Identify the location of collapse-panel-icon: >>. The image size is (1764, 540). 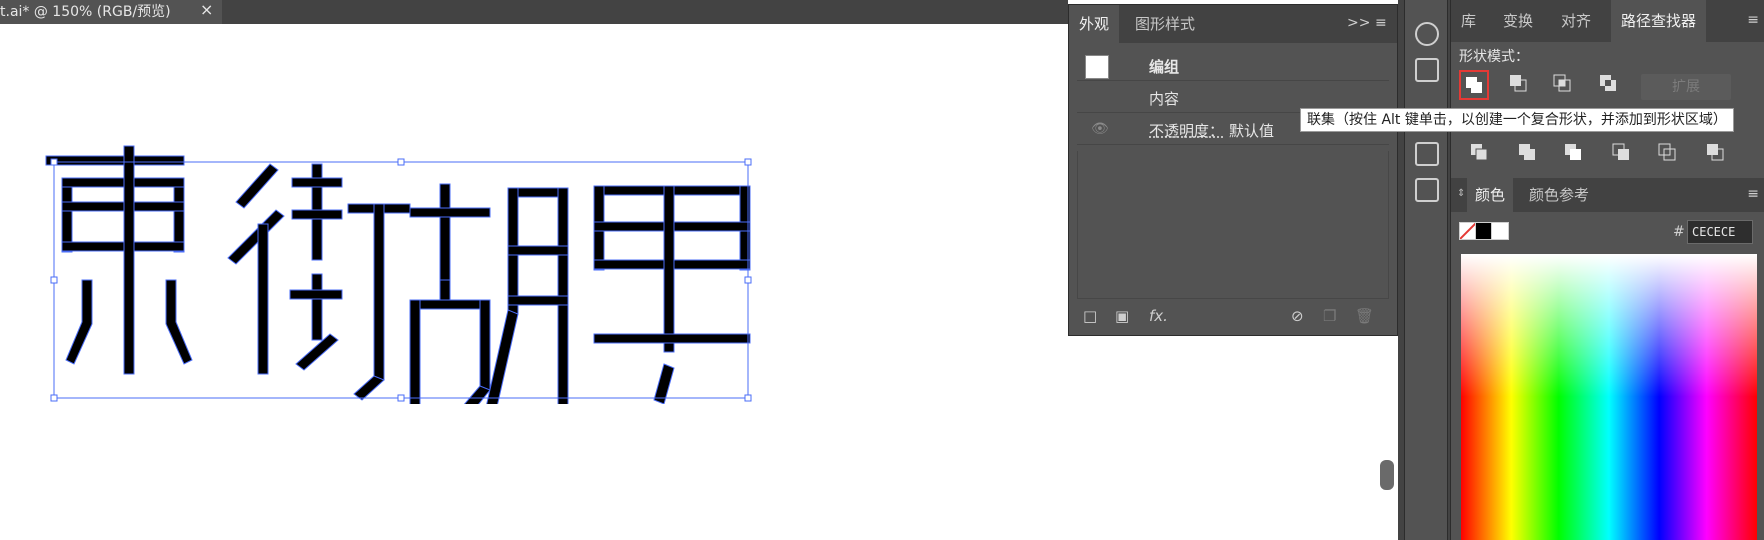
(1358, 23).